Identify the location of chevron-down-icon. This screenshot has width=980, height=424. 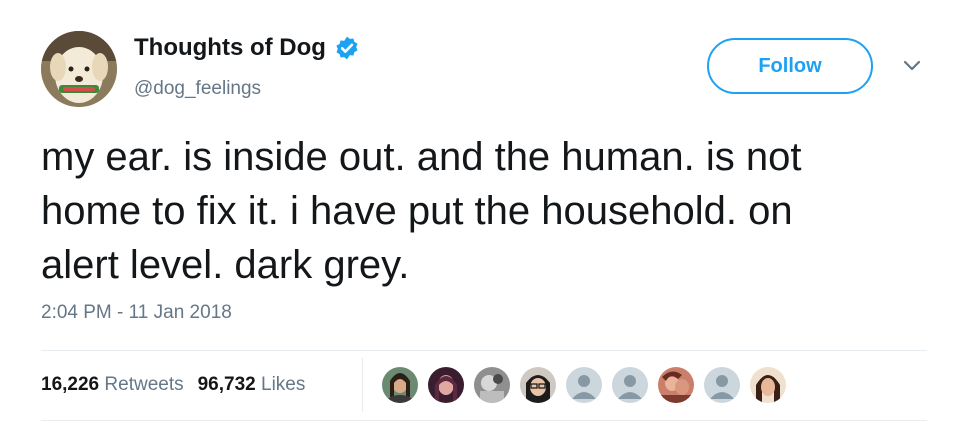
(912, 66).